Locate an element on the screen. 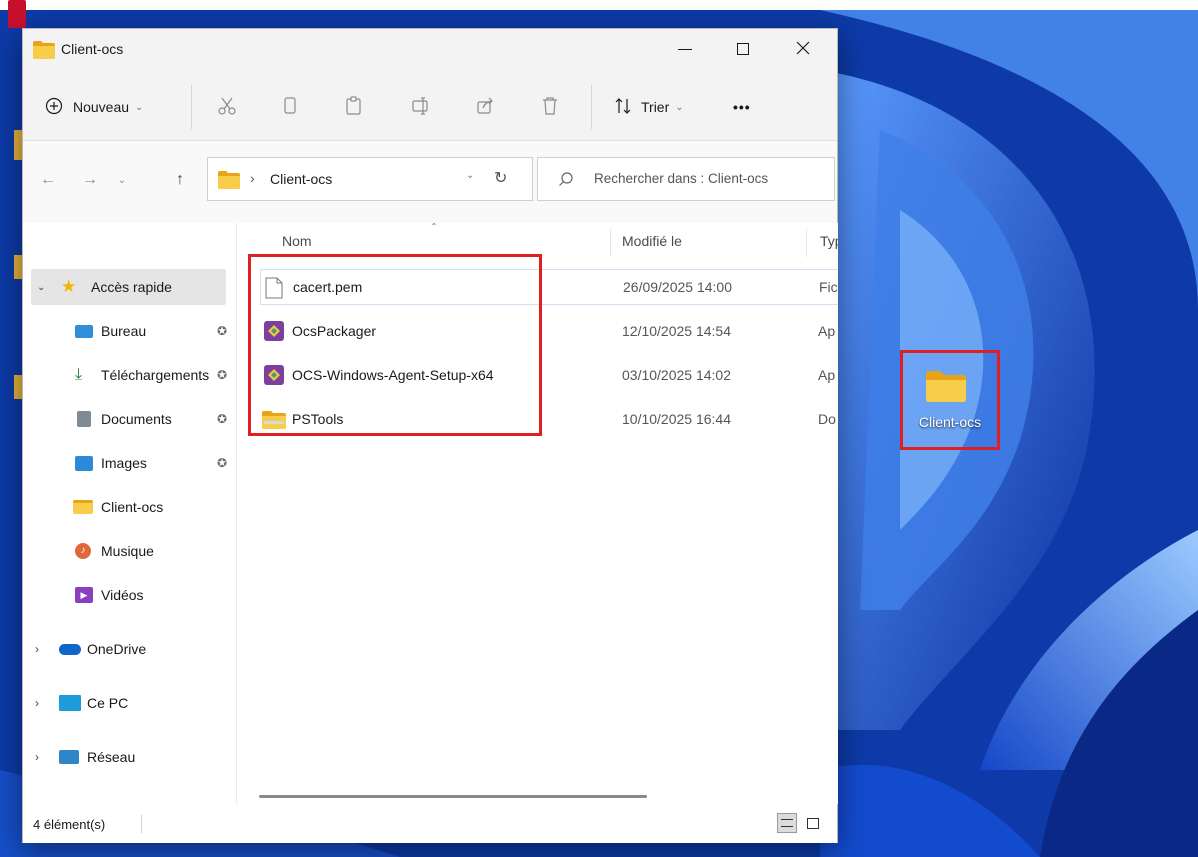 This screenshot has height=857, width=1198. sidebar-item-label: Images is located at coordinates (124, 463).